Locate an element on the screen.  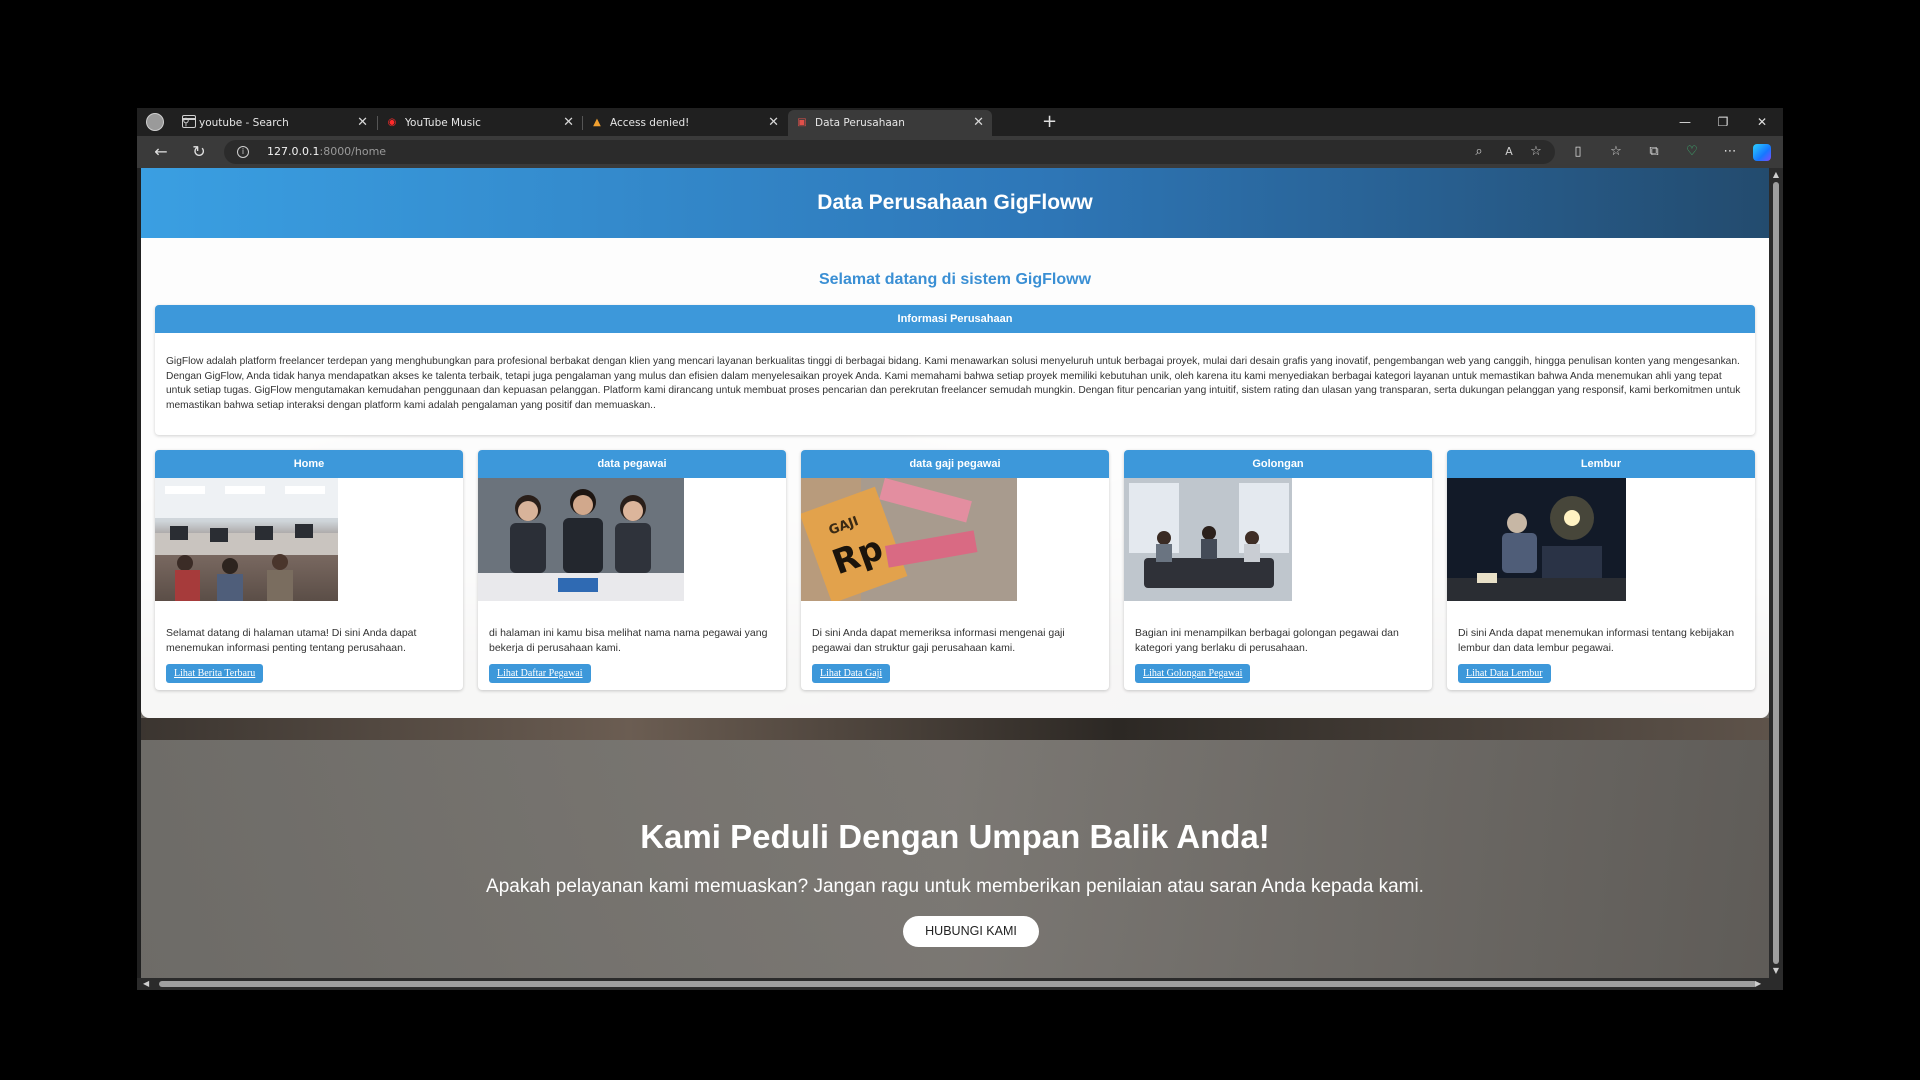
office-photo is located at coordinates (246, 539).